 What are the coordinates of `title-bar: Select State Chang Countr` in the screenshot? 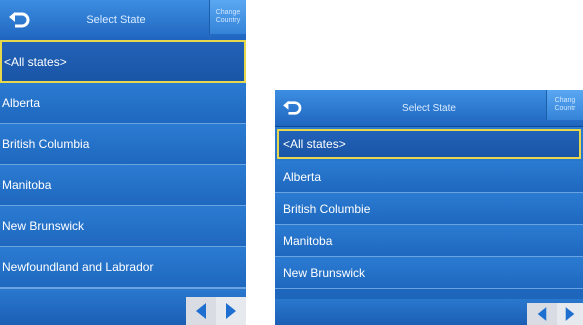 It's located at (429, 108).